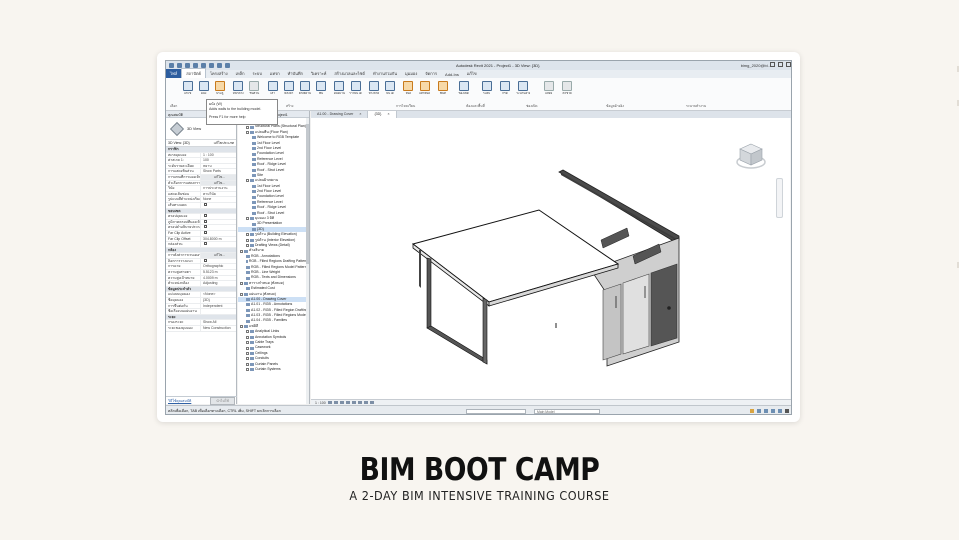 The height and width of the screenshot is (540, 959). Describe the element at coordinates (218, 322) in the screenshot. I see `property-value: Show All` at that location.